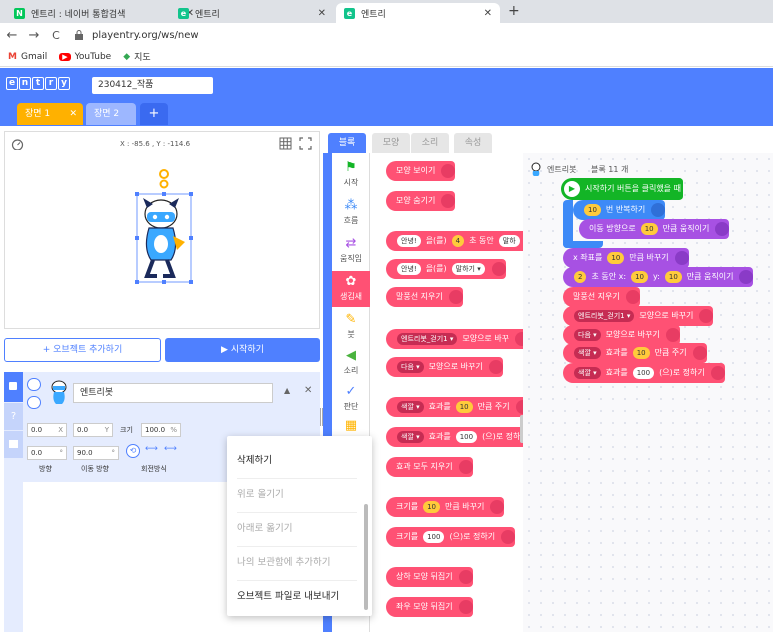 This screenshot has width=773, height=632. I want to click on category-2: ⁂ 흐름, so click(351, 213).